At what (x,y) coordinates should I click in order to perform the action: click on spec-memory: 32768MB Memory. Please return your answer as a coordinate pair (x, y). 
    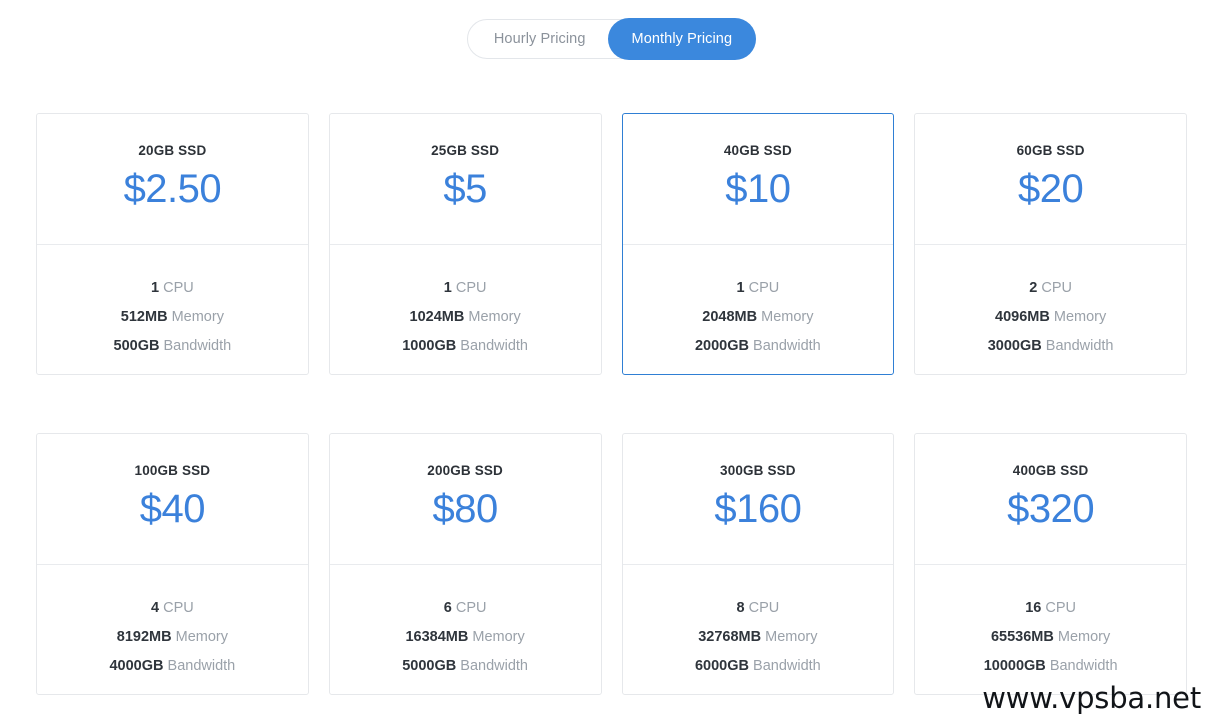
    Looking at the image, I should click on (757, 637).